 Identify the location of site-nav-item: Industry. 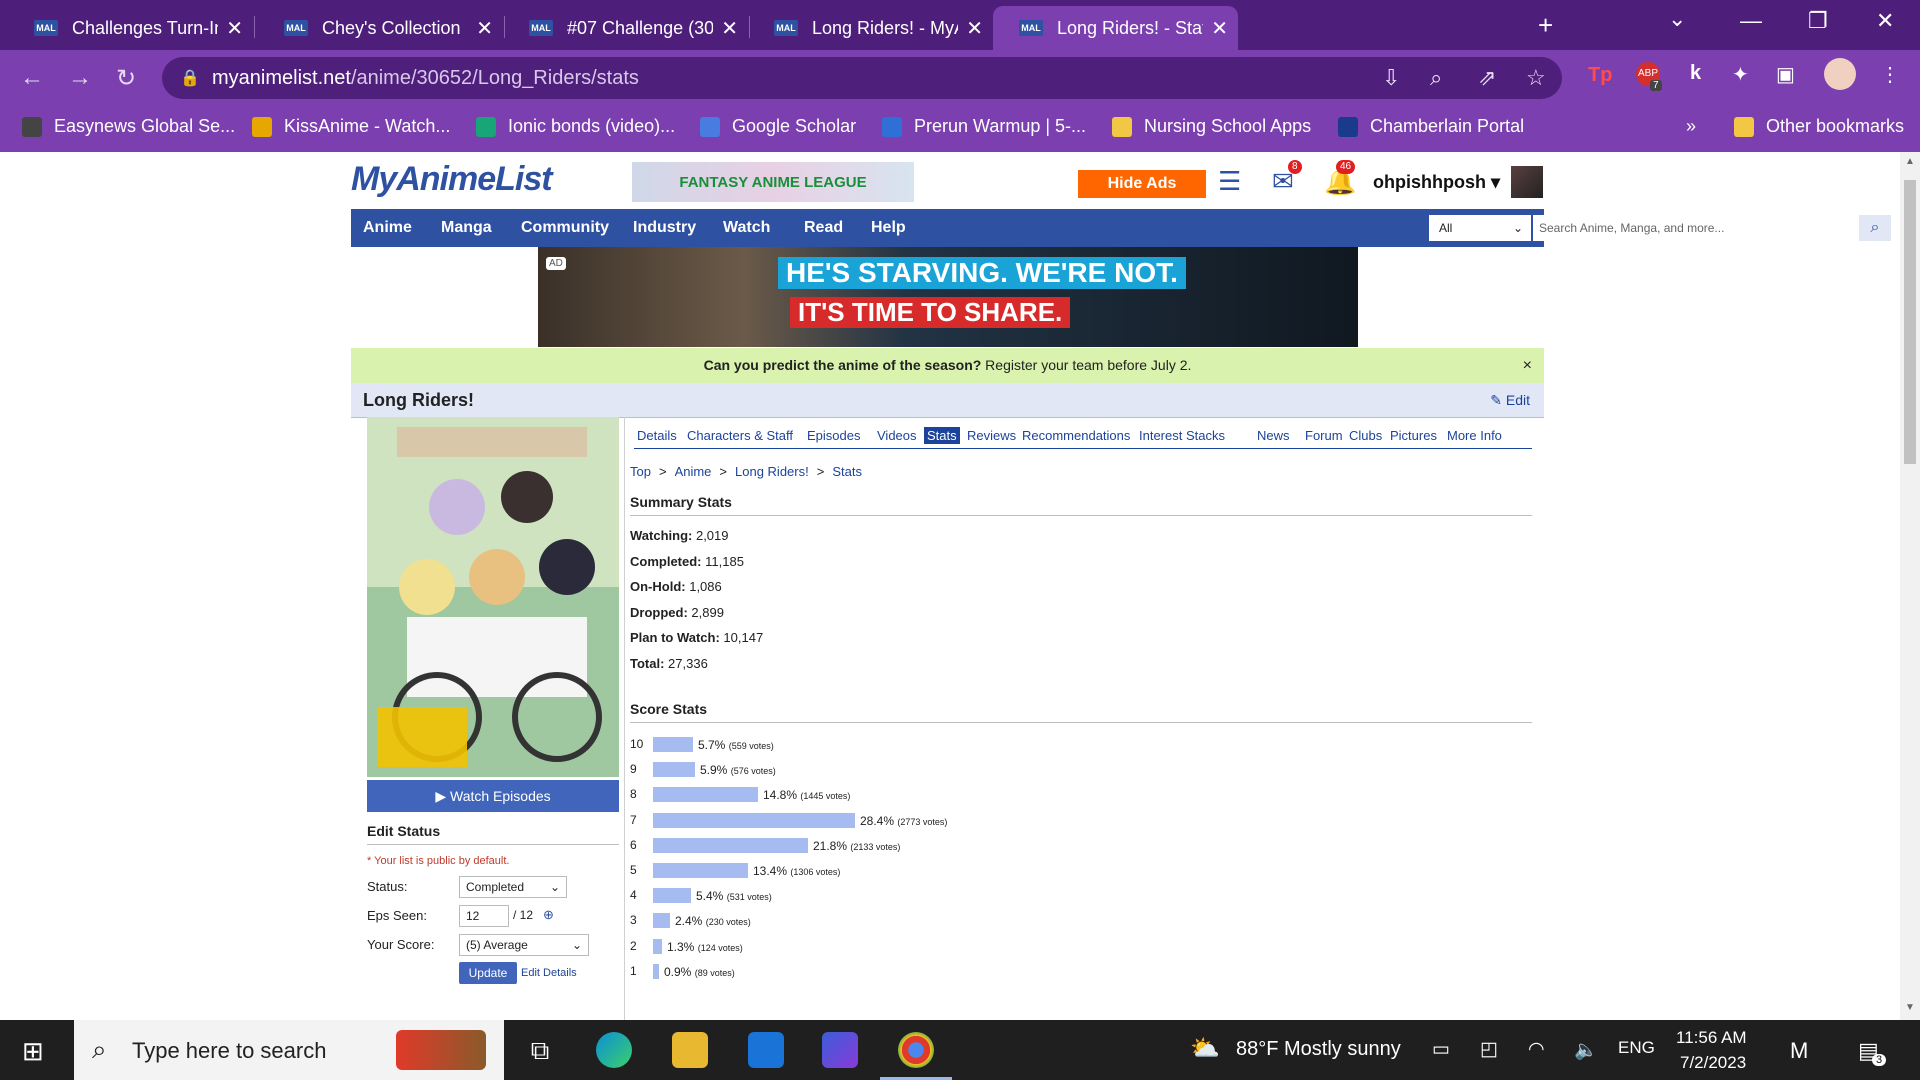
(664, 228).